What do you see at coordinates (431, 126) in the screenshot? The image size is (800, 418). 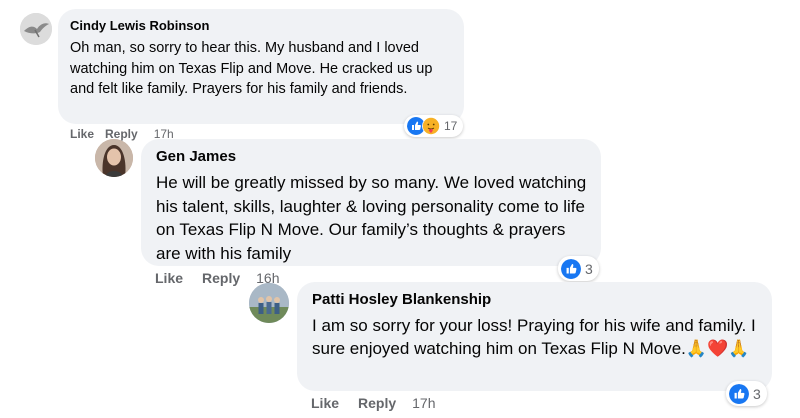 I see `care-reaction-icon` at bounding box center [431, 126].